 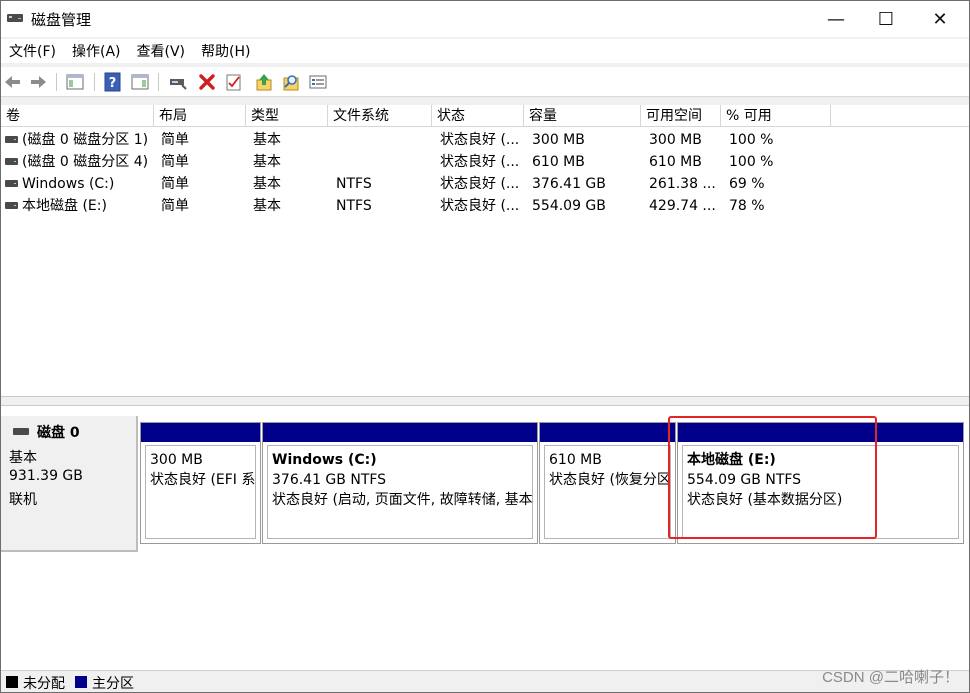 What do you see at coordinates (75, 82) in the screenshot?
I see `console-tree-icon` at bounding box center [75, 82].